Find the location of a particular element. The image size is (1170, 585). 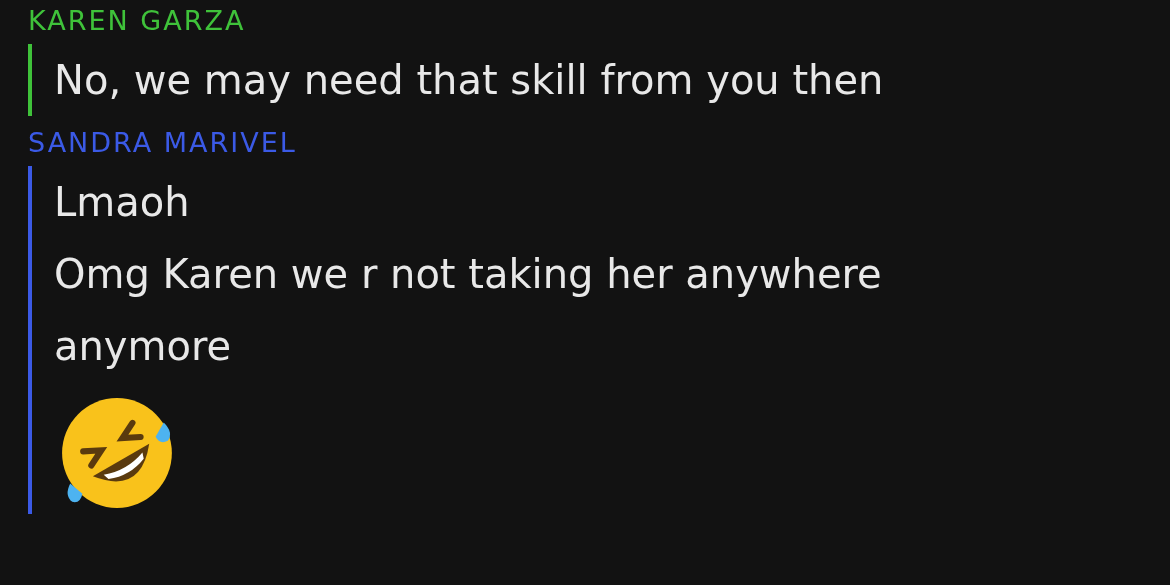

sender-name: SANDRA MARIVEL is located at coordinates (163, 143).